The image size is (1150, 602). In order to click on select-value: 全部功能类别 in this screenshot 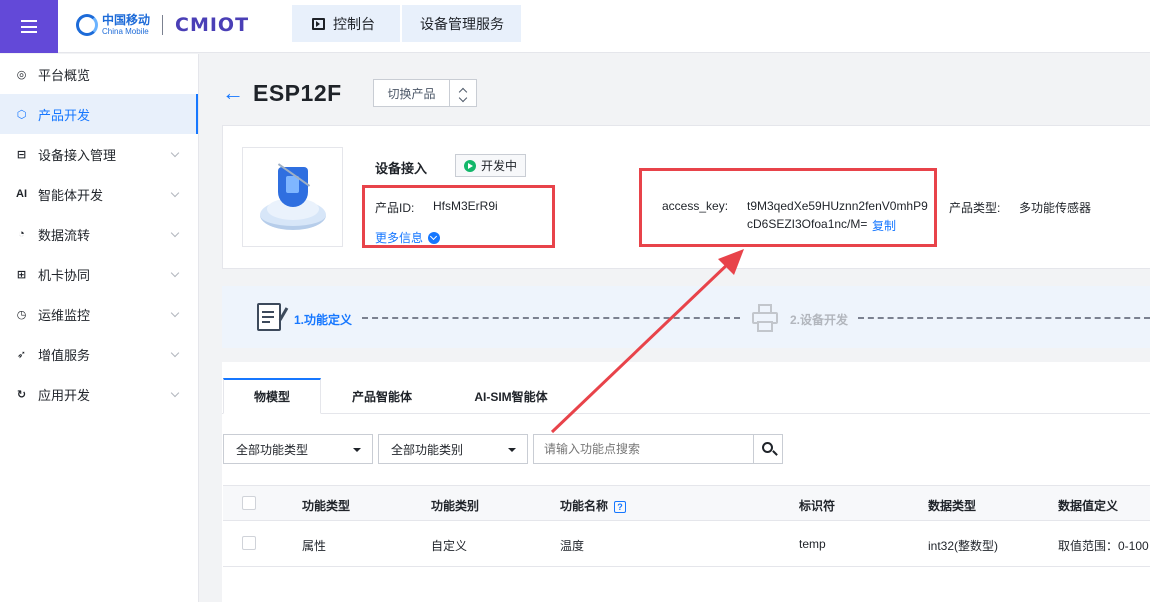, I will do `click(427, 449)`.